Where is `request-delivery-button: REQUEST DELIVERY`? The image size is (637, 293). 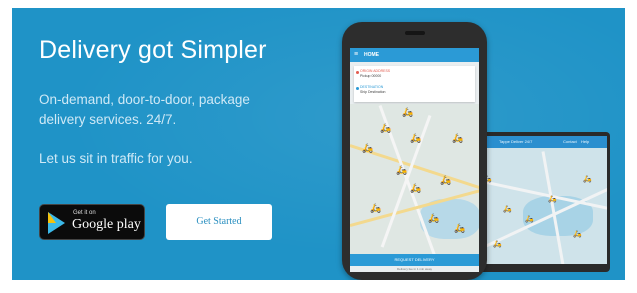
request-delivery-button: REQUEST DELIVERY is located at coordinates (414, 260).